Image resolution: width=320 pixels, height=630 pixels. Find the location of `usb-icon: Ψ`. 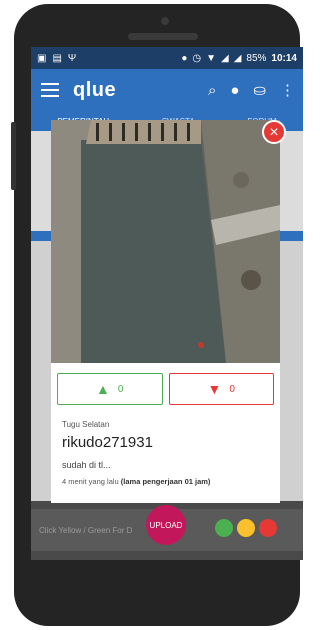

usb-icon: Ψ is located at coordinates (72, 58).